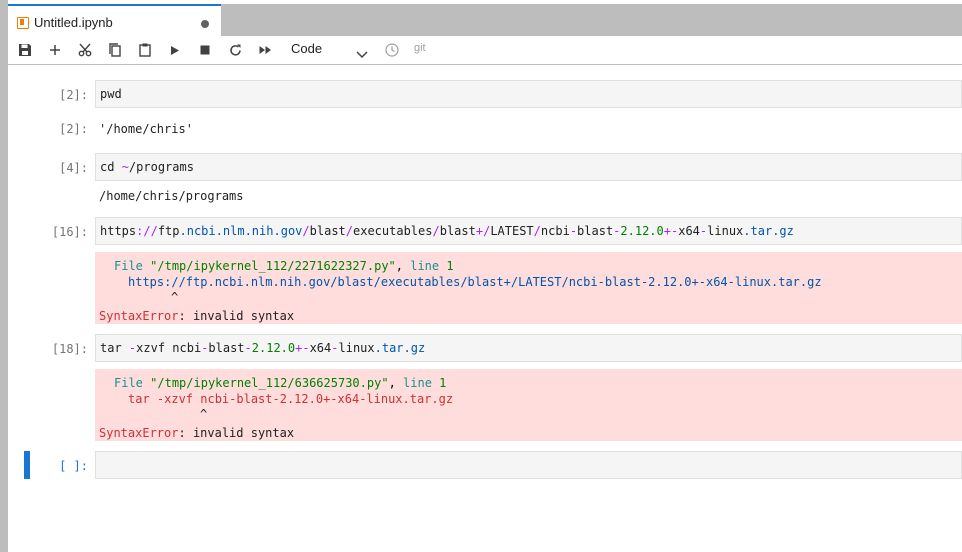 The image size is (962, 552). I want to click on code-cell-input: pwd, so click(528, 94).